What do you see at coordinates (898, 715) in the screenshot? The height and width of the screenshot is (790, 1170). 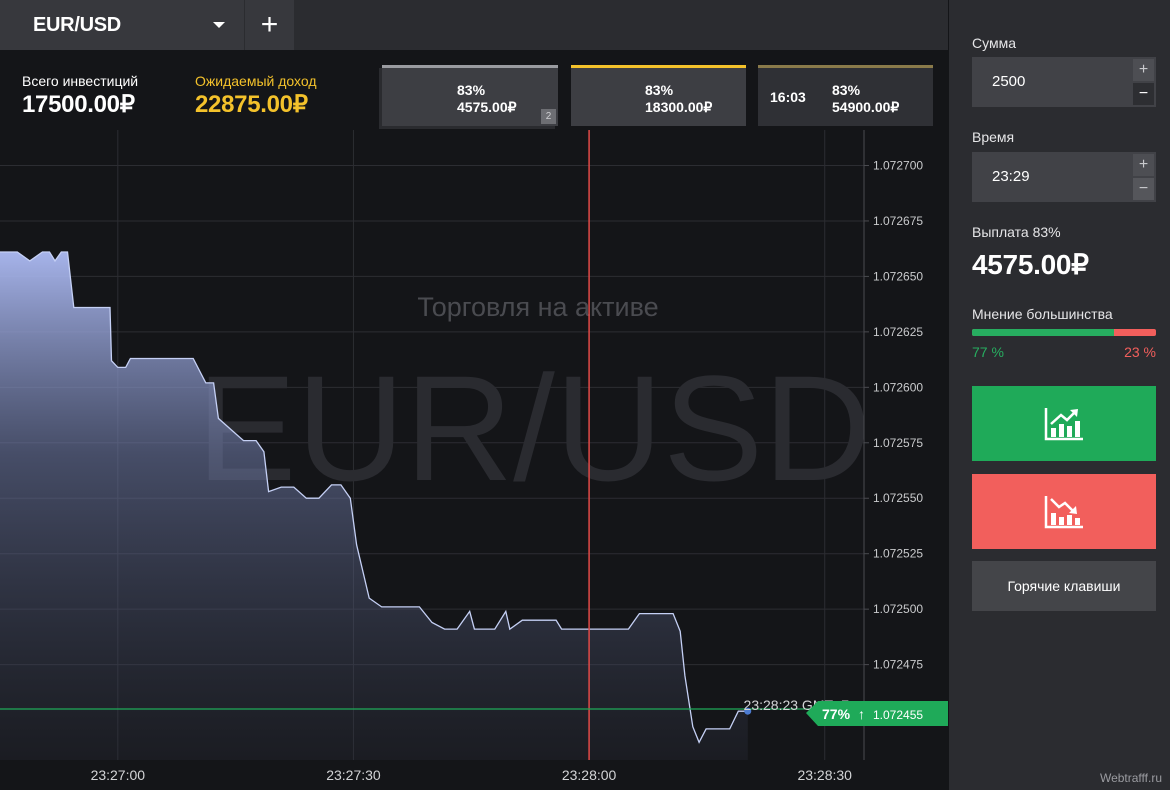 I see `price-tag-price: 1.072455` at bounding box center [898, 715].